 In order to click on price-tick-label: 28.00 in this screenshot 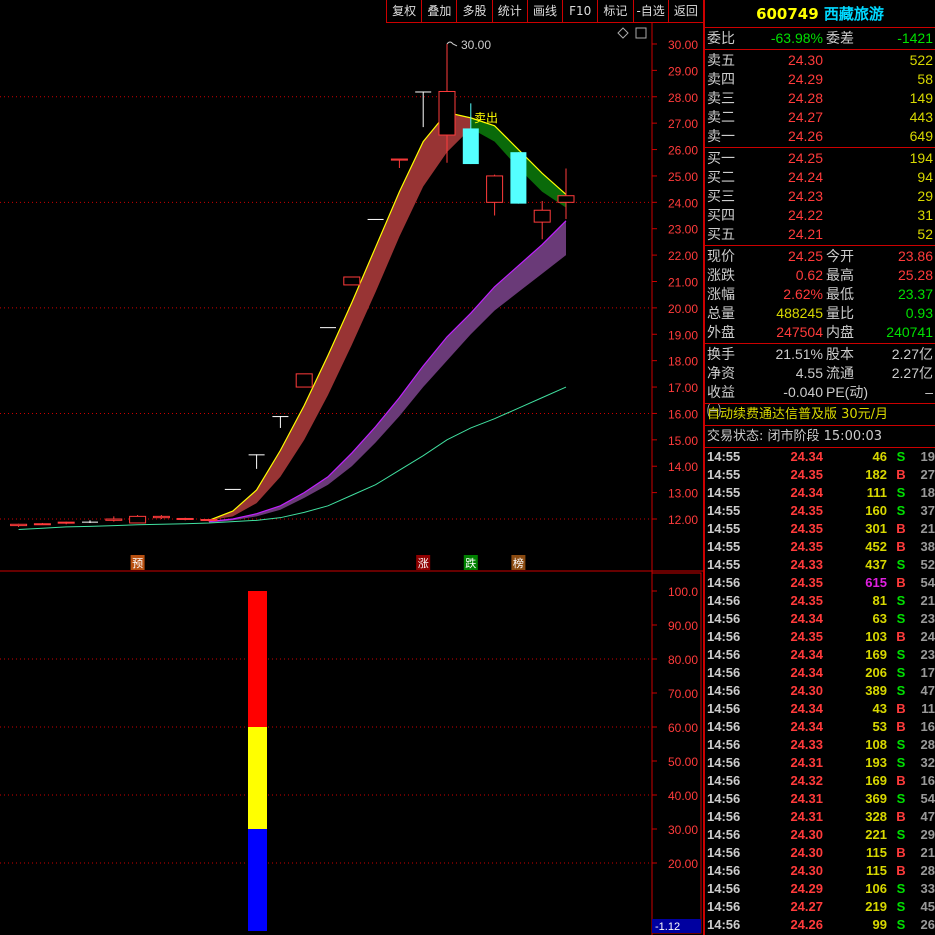, I will do `click(683, 98)`.